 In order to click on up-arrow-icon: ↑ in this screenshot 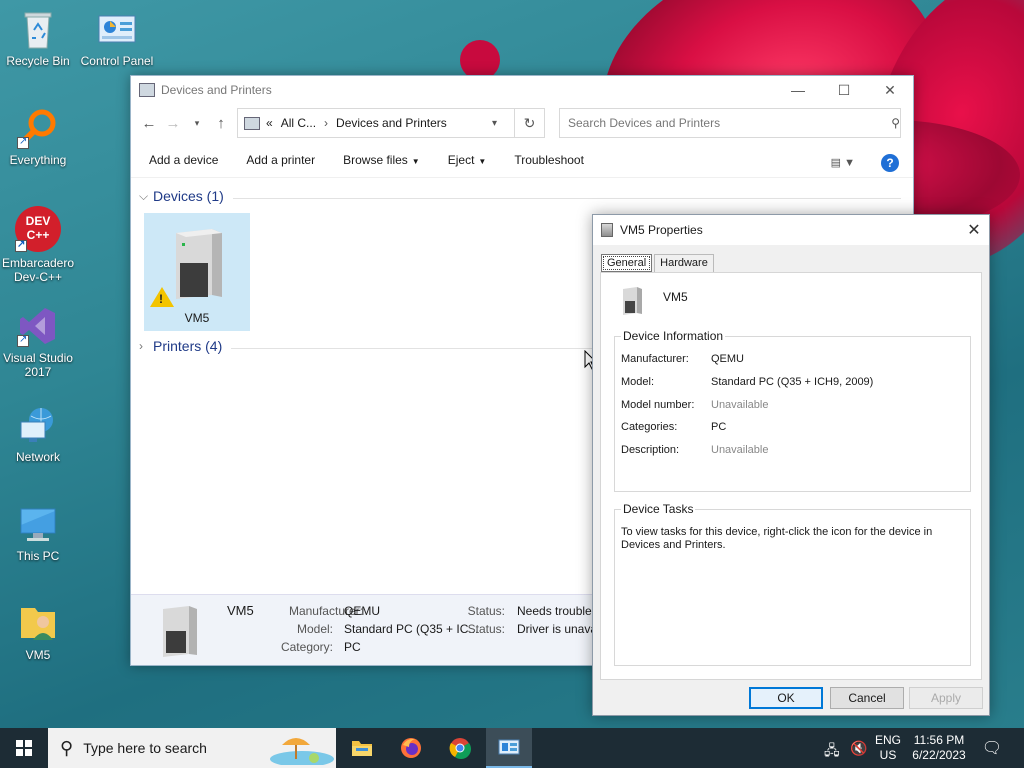, I will do `click(221, 123)`.